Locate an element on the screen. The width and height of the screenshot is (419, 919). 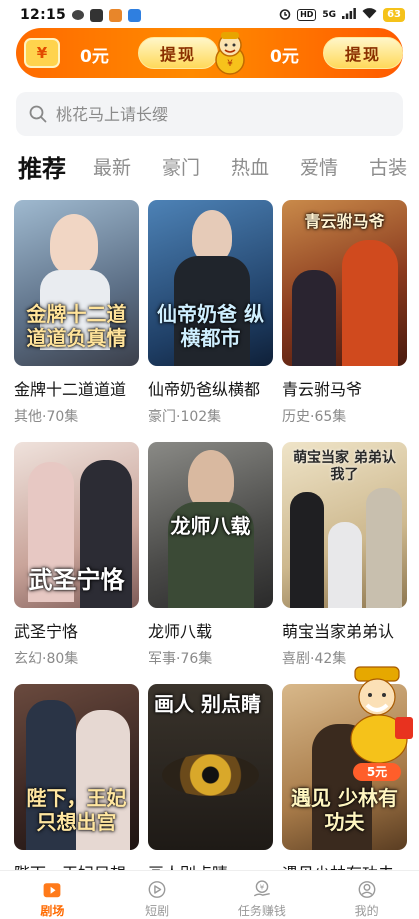
tab-latest: 最新 is located at coordinates (112, 166).